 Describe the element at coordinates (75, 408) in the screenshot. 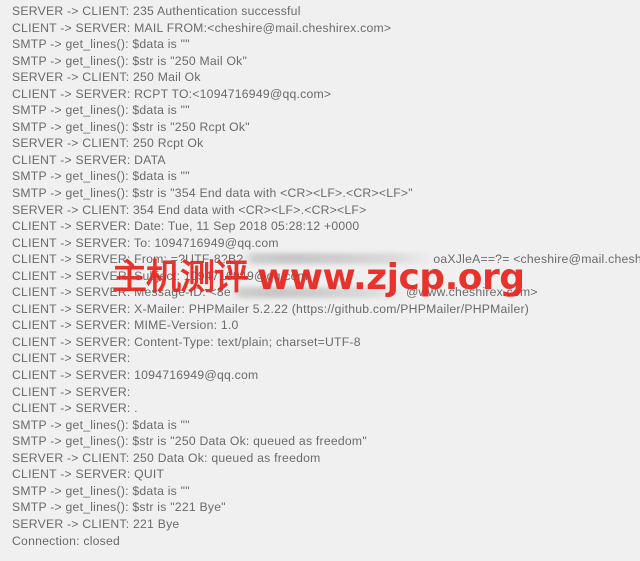

I see `log-line-text: CLIENT -> SERVER: .` at that location.